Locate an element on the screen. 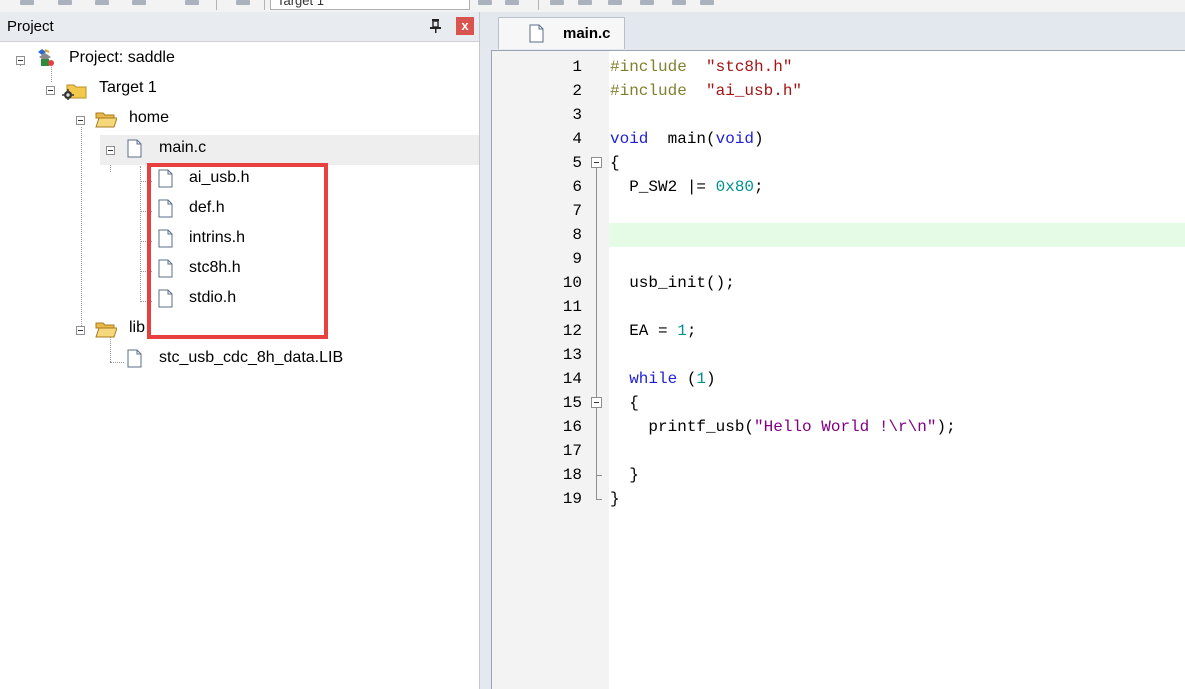  code-line: #include "ai_usb.h" is located at coordinates (706, 91).